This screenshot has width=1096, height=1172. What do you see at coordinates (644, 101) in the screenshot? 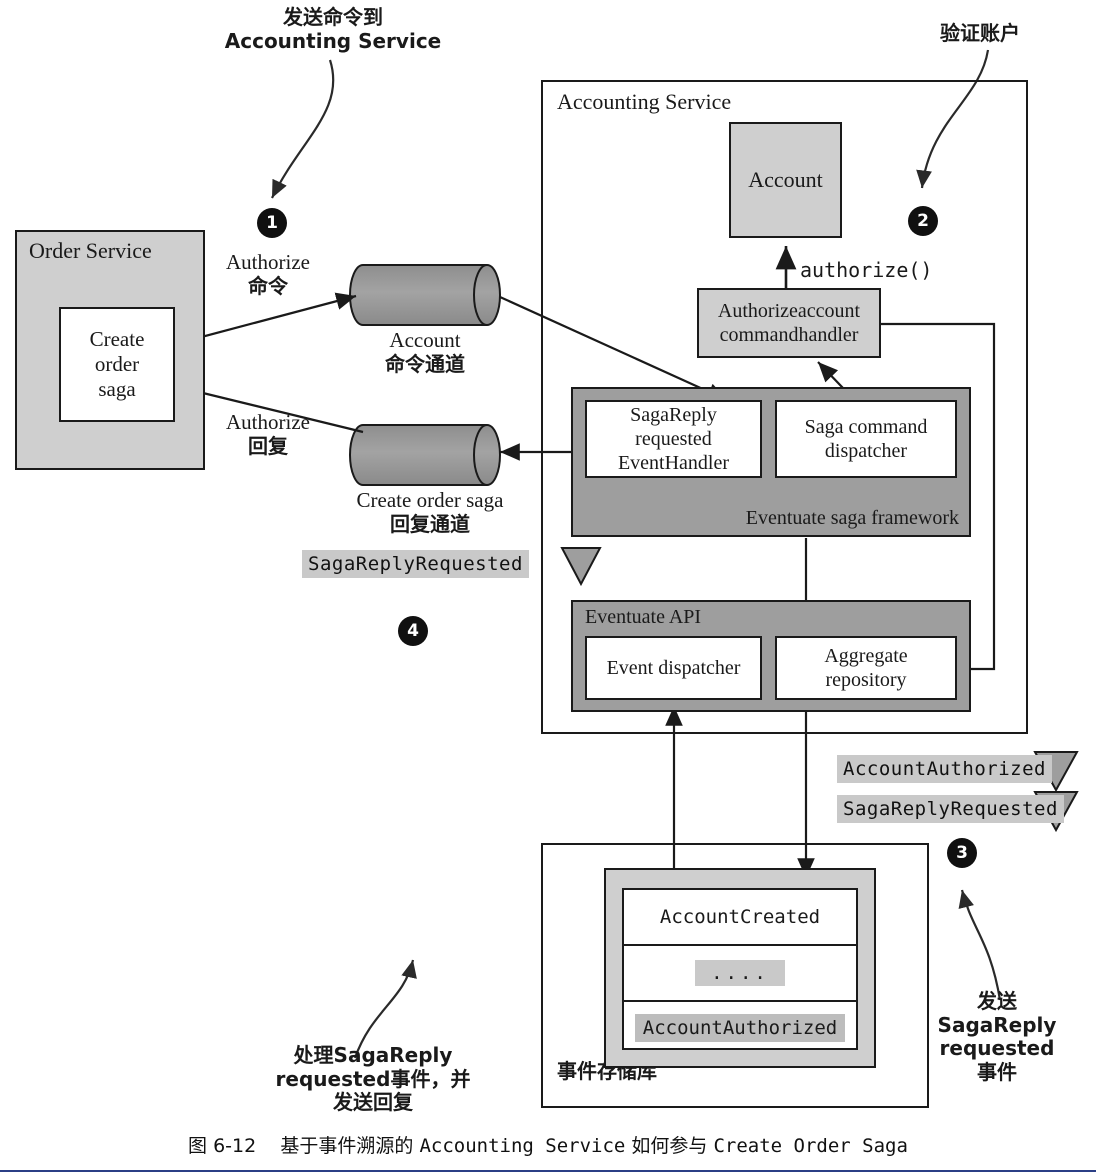
I see `accounting-service-title: Accounting Service` at bounding box center [644, 101].